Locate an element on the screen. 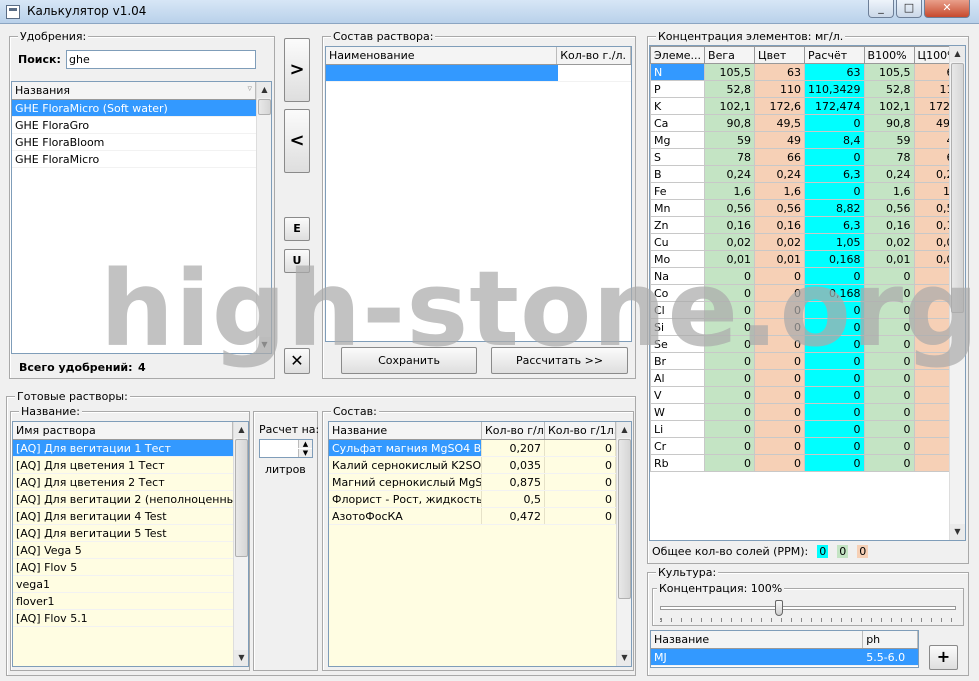 The width and height of the screenshot is (979, 681). element-name-cell: W is located at coordinates (678, 412).